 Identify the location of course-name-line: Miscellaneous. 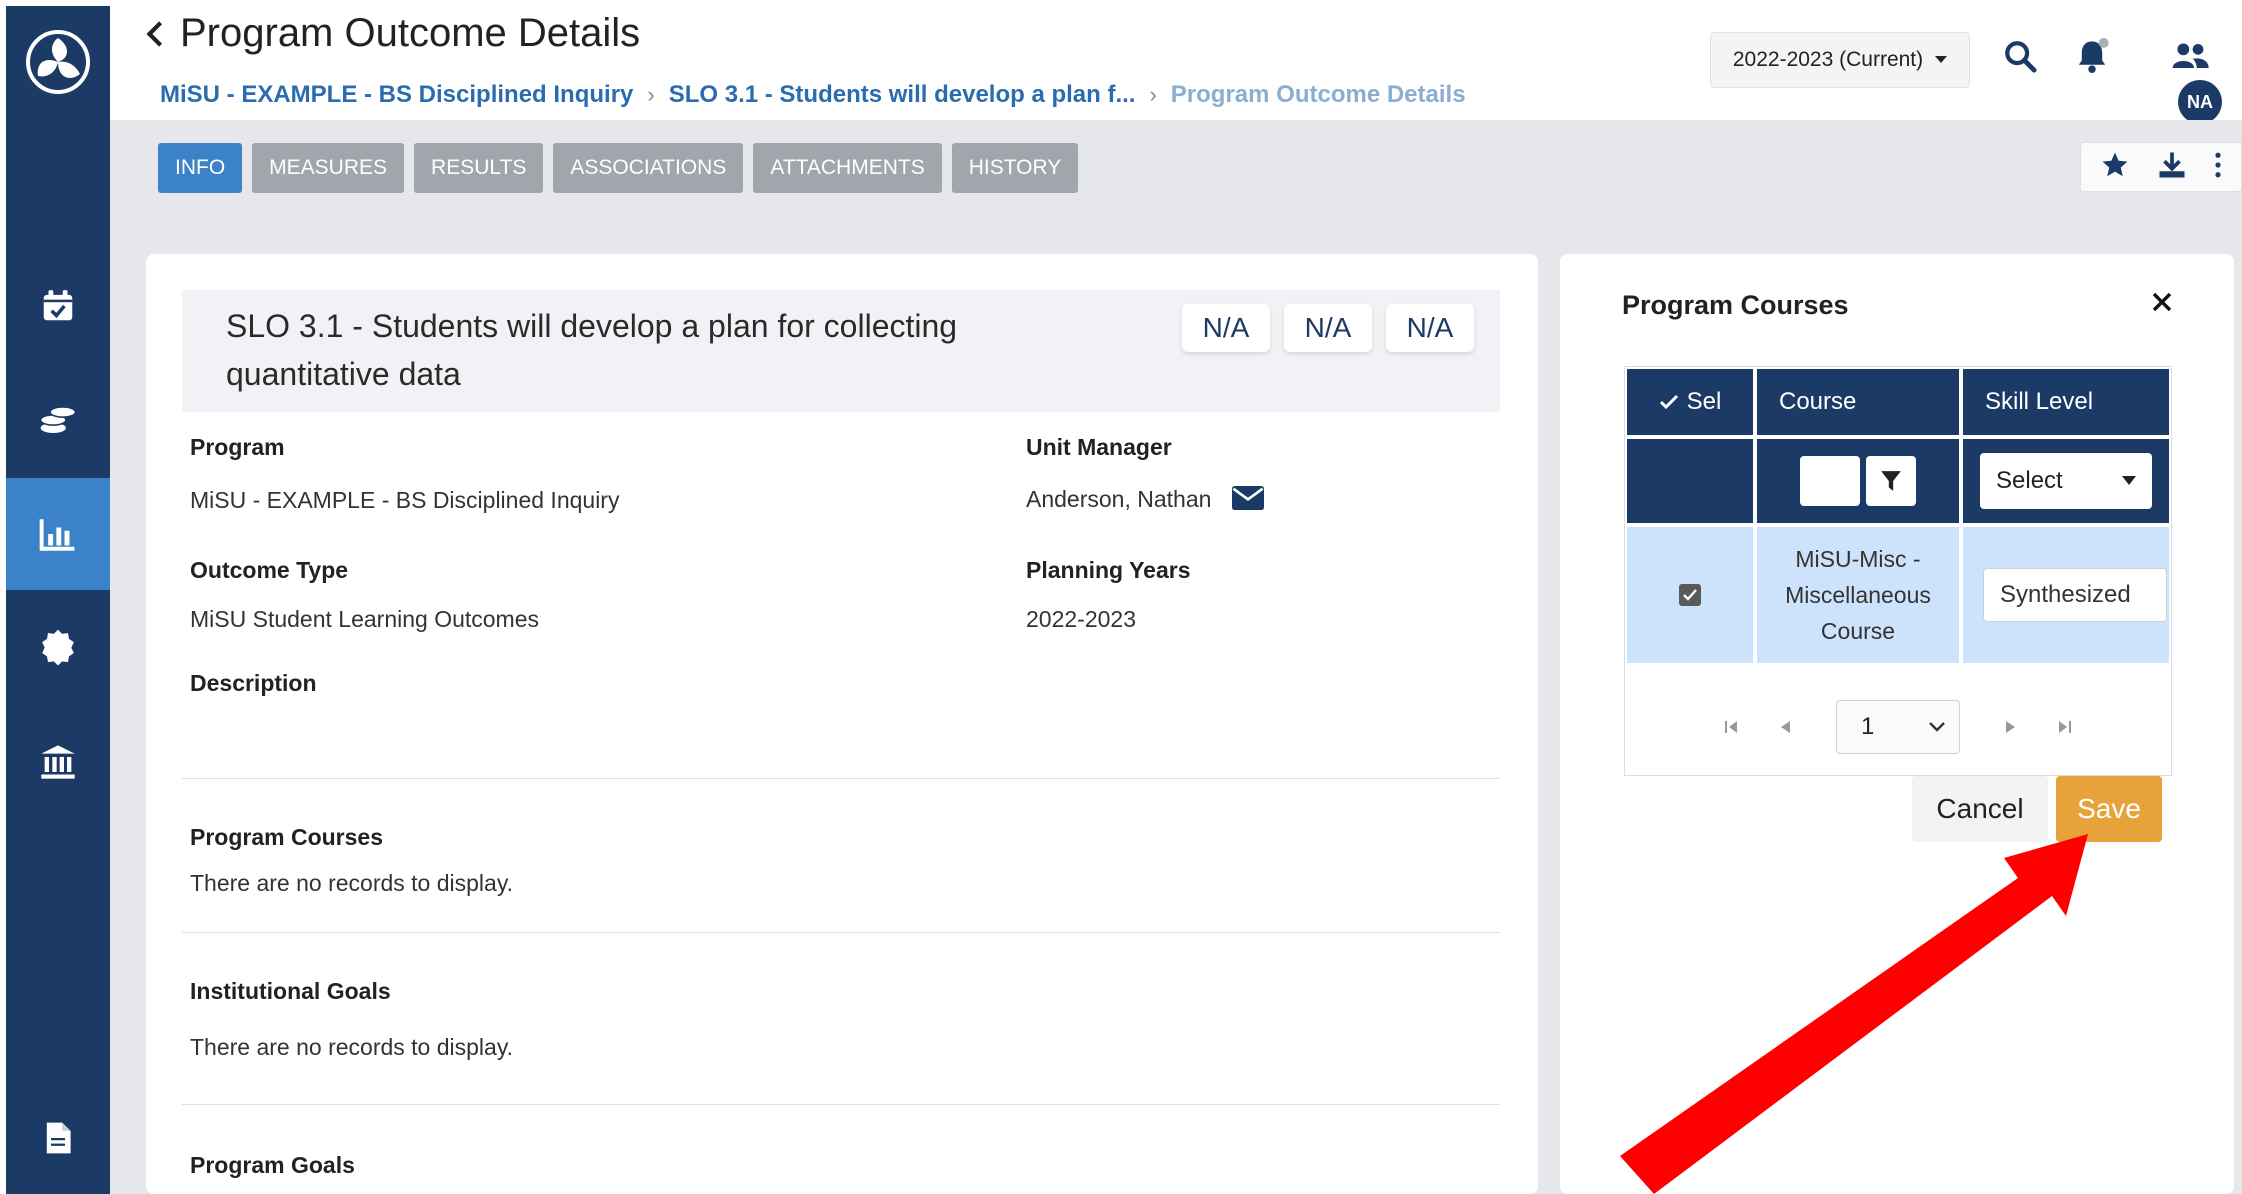
(1858, 595).